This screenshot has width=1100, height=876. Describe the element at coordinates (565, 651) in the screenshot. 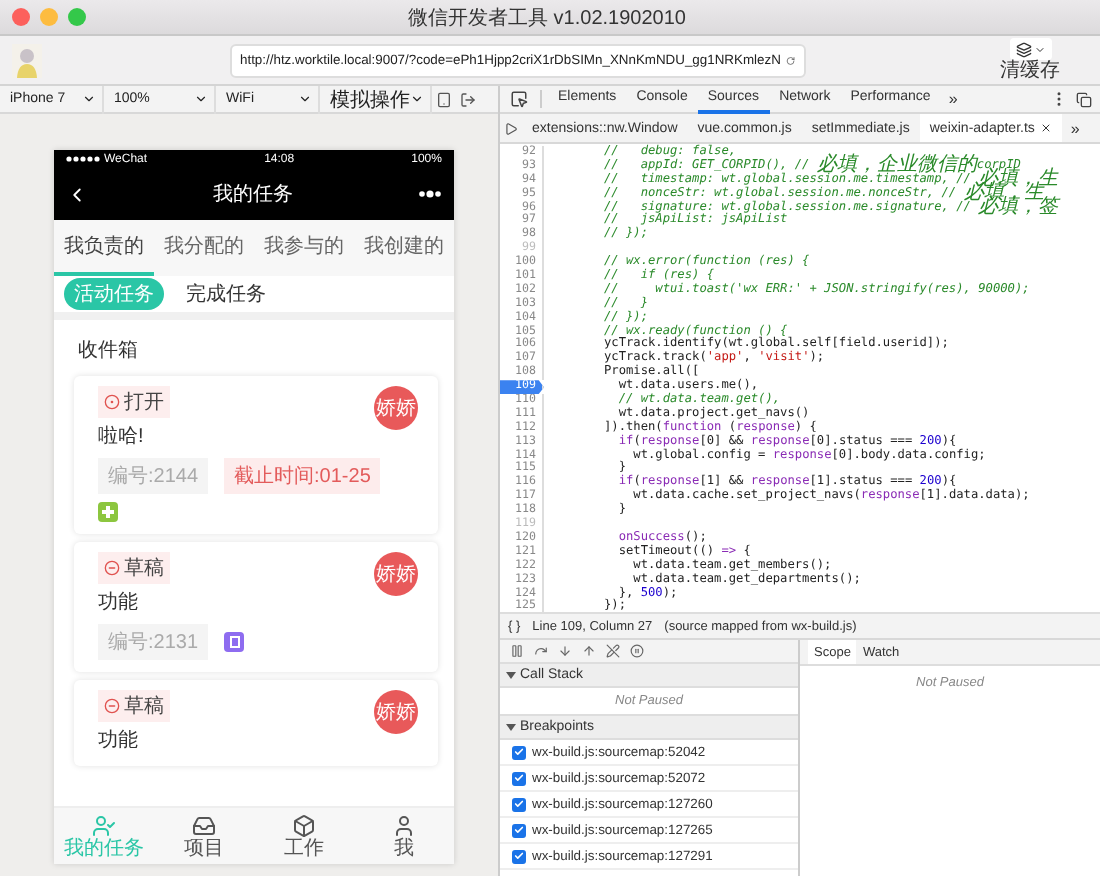

I see `step-into-icon` at that location.